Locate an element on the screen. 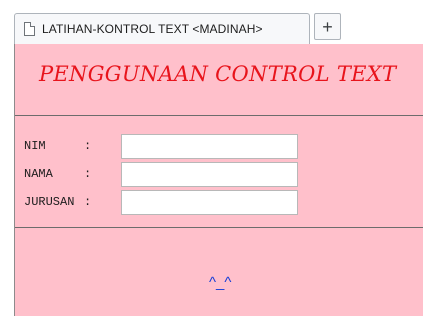 The width and height of the screenshot is (423, 316). page-icon is located at coordinates (29, 29).